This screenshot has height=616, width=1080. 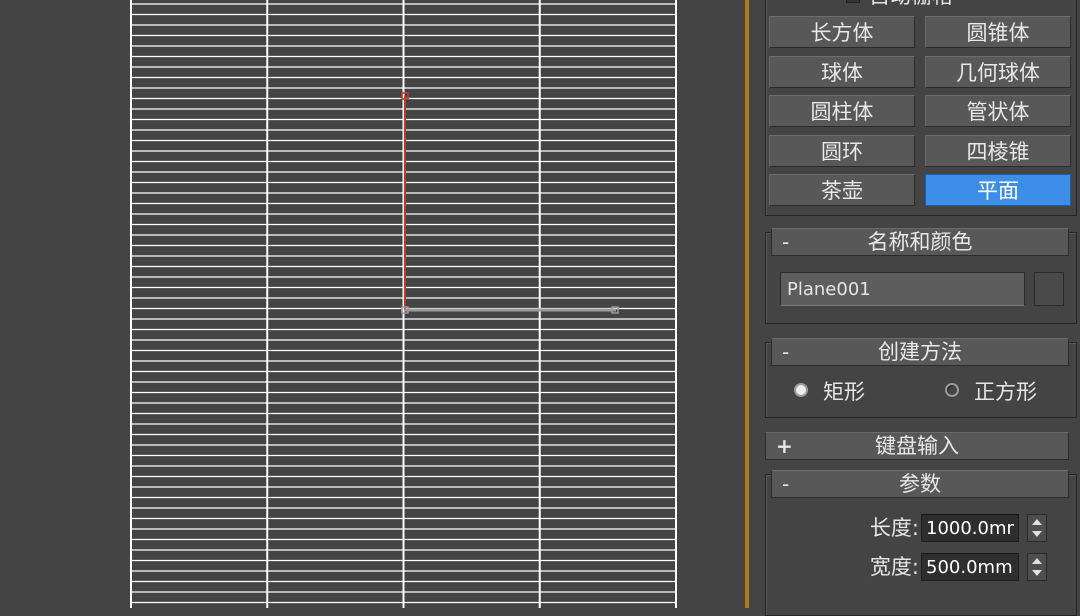 I want to click on parameters-title: 参数, so click(x=920, y=484).